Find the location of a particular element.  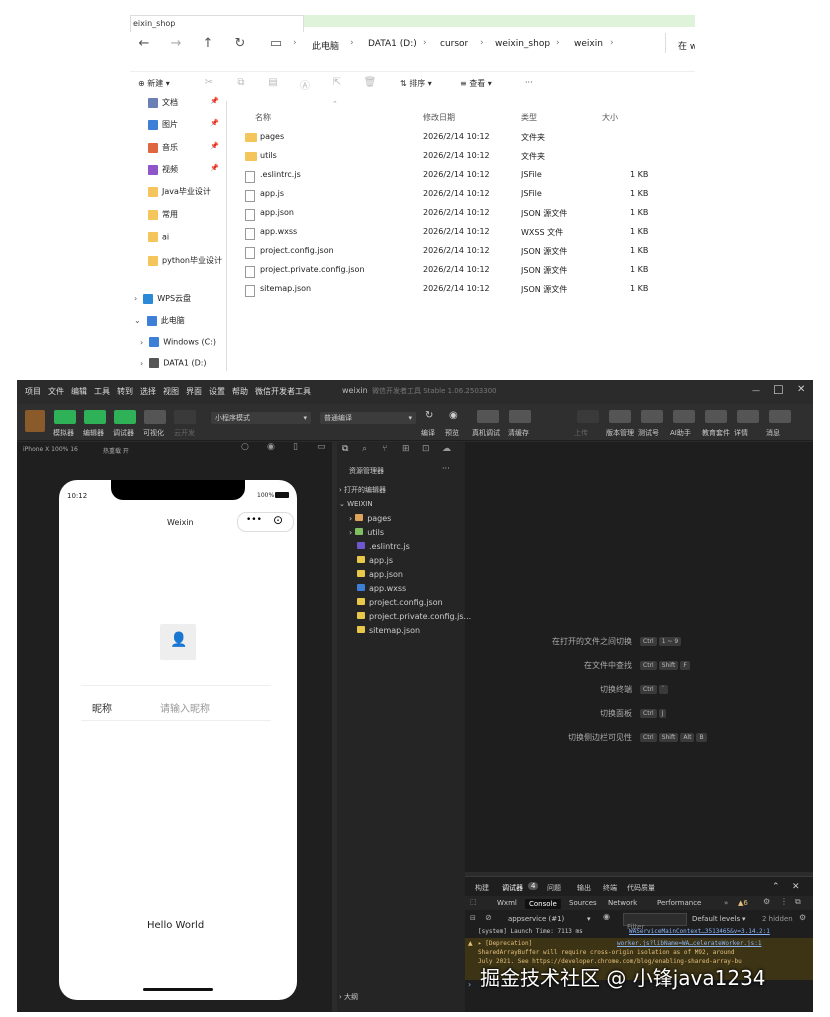

cloud-toggle-icon is located at coordinates (185, 417).